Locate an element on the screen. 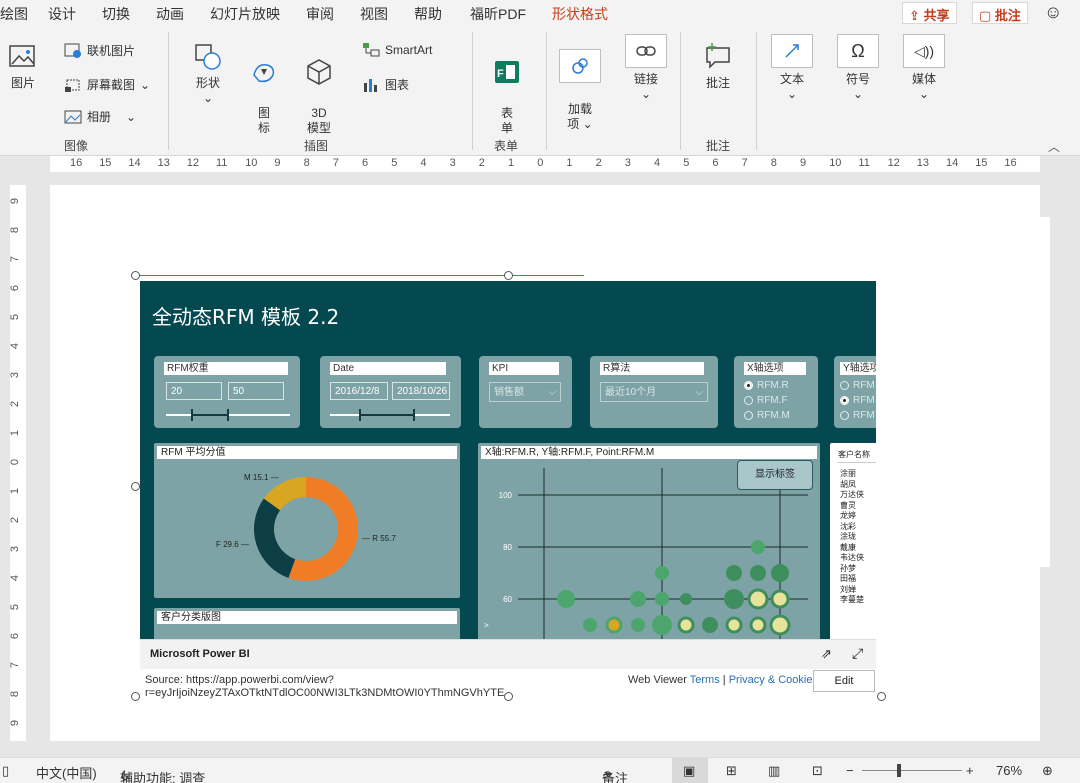  new-comment-button: 批注 is located at coordinates (718, 66).